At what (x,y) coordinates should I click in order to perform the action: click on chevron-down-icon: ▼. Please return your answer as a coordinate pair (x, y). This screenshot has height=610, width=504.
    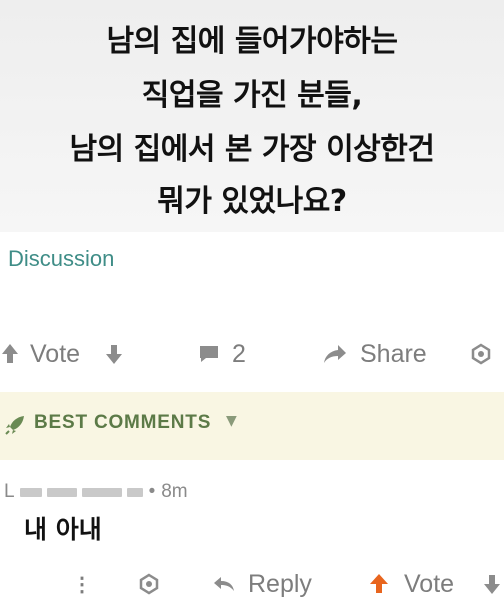
    Looking at the image, I should click on (231, 421).